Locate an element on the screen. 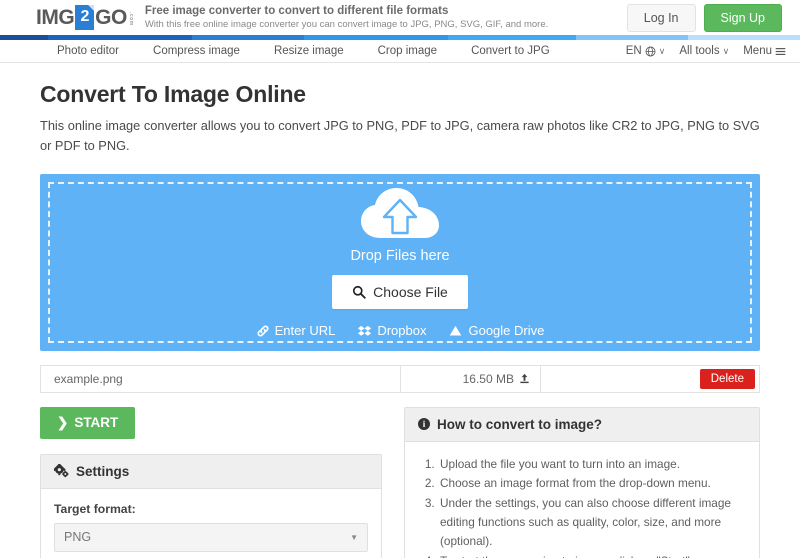 The width and height of the screenshot is (800, 558). info-icon: i is located at coordinates (424, 424).